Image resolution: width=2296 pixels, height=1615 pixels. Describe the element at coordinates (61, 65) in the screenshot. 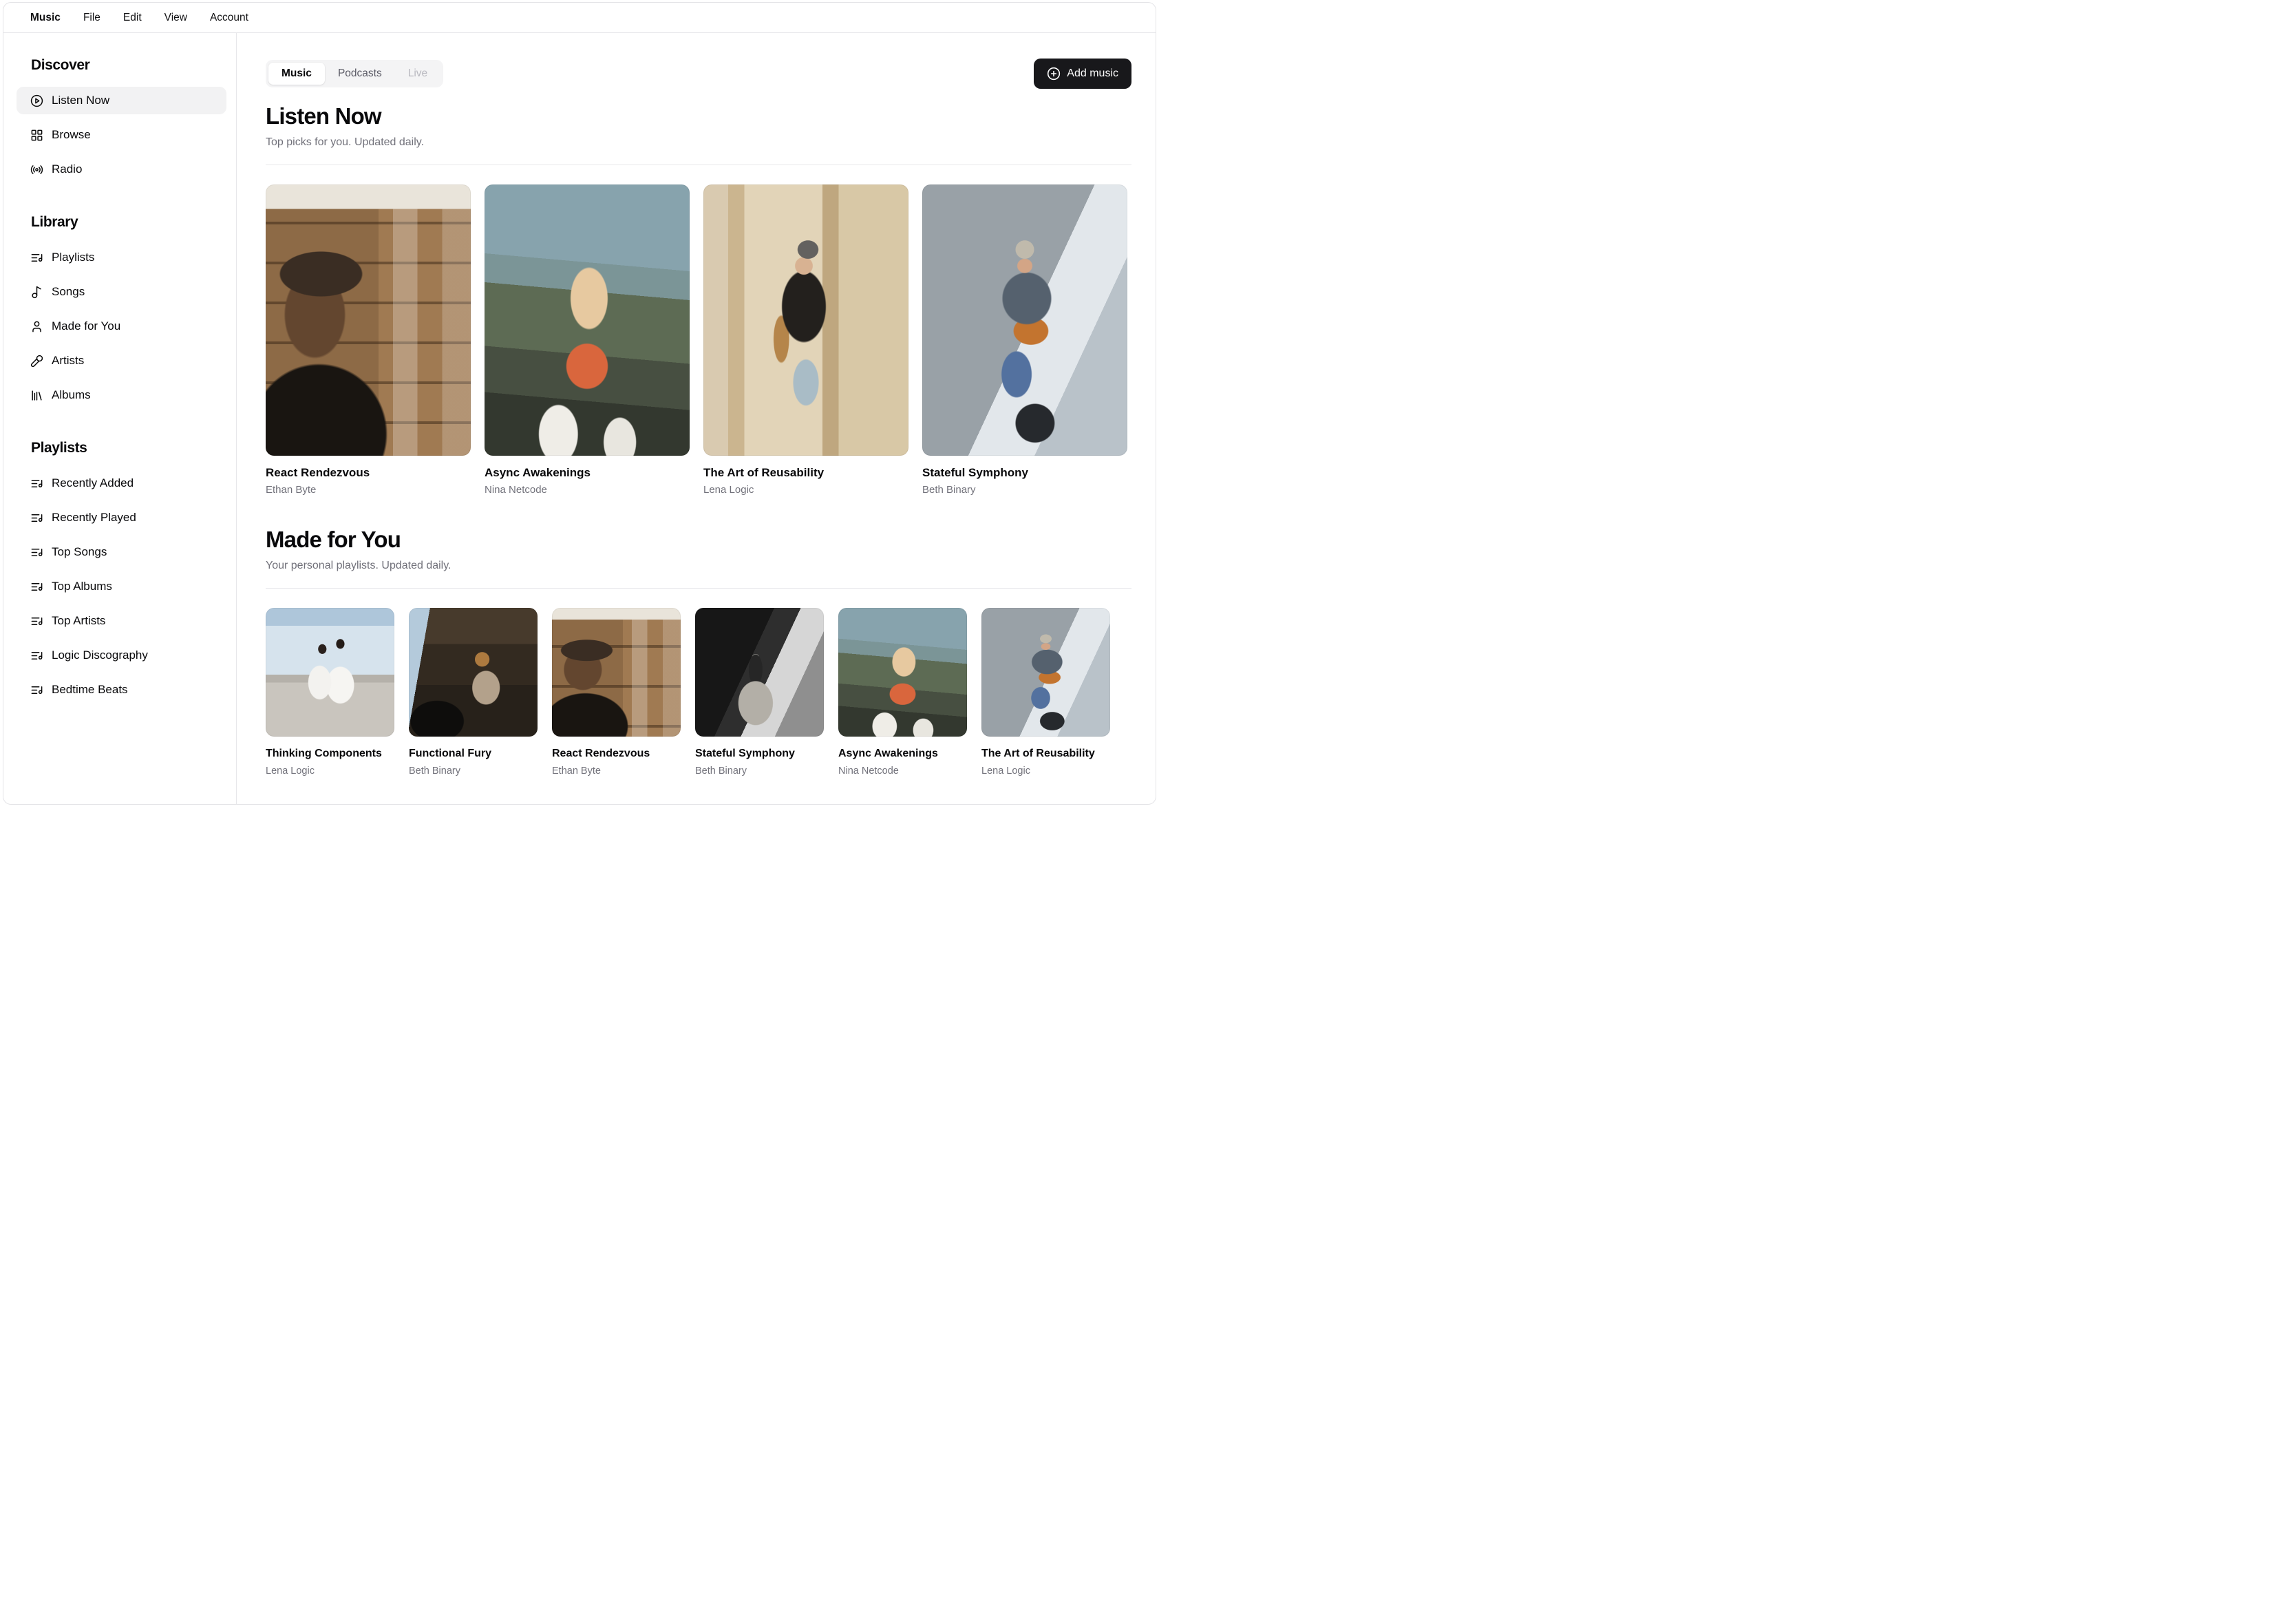

I see `sidebar-heading-discover: Discover` at that location.